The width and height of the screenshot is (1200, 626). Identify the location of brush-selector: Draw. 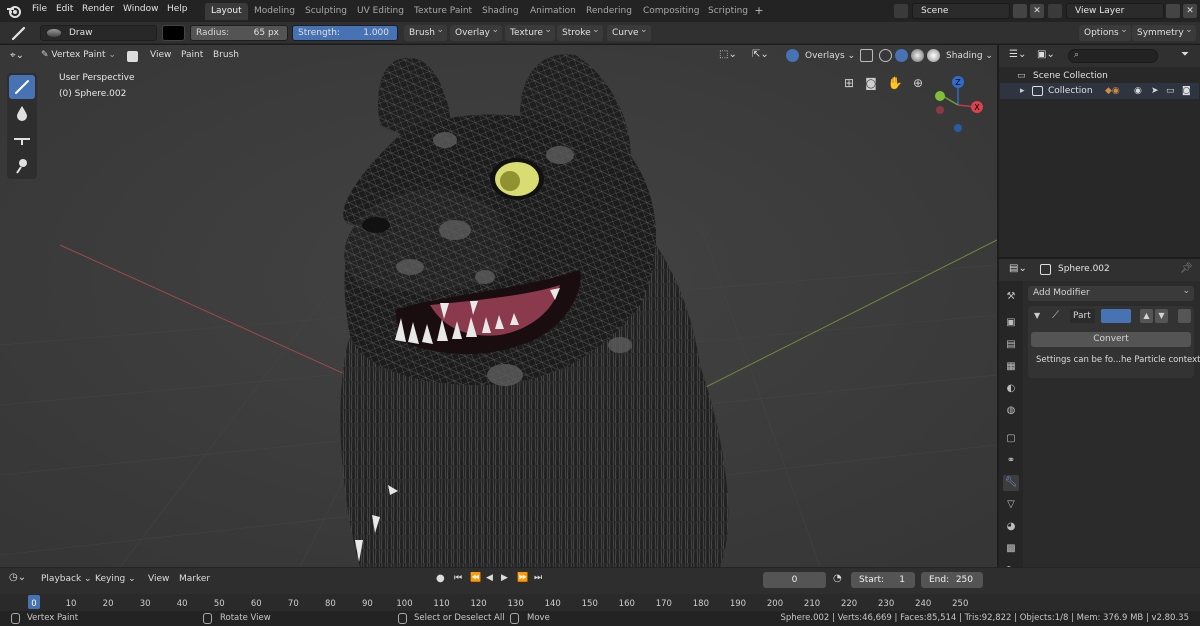
(98, 33).